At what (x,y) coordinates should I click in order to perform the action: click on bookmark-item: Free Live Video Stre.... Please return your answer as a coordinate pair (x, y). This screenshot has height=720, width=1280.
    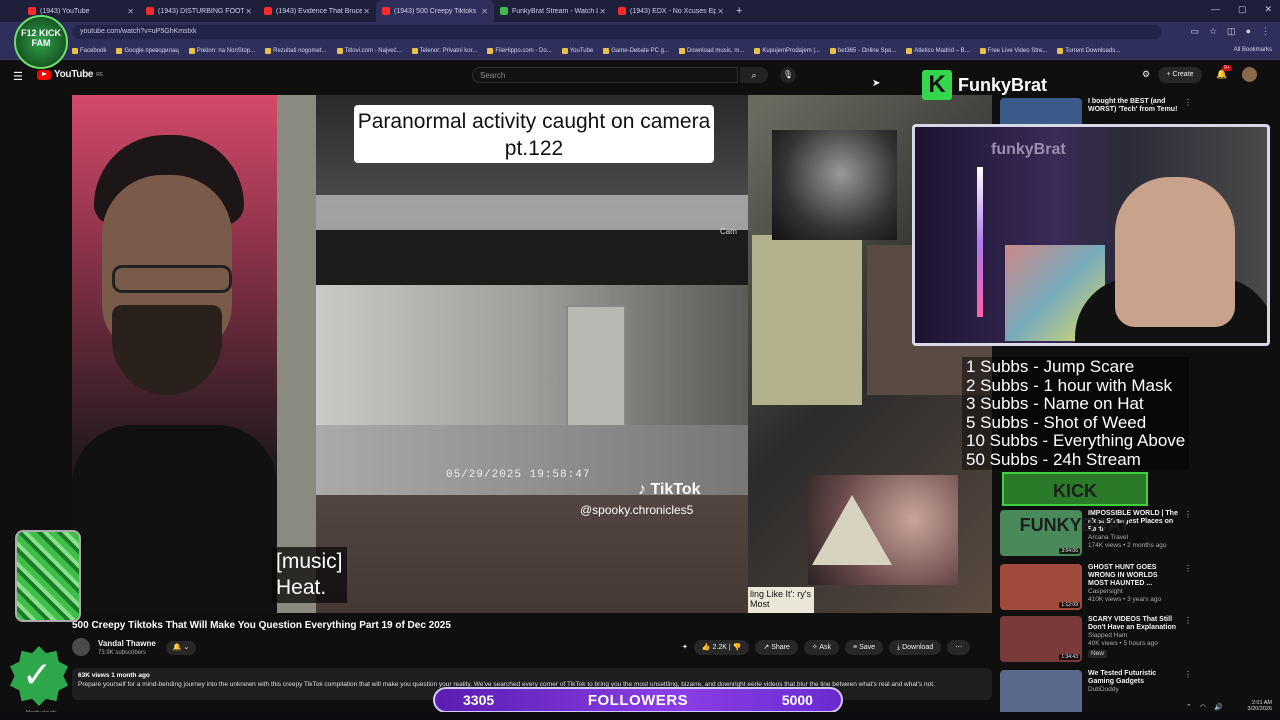
    Looking at the image, I should click on (1013, 50).